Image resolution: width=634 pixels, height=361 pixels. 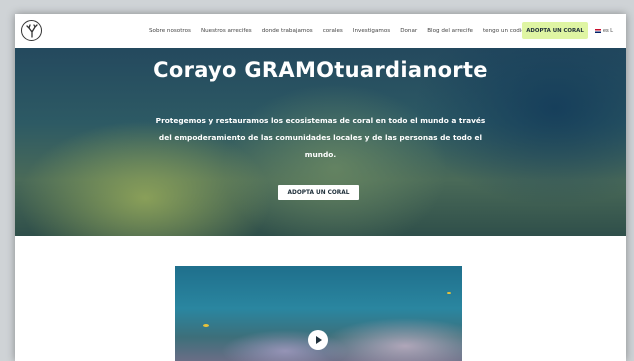 What do you see at coordinates (408, 31) in the screenshot?
I see `nav-donate: Donar` at bounding box center [408, 31].